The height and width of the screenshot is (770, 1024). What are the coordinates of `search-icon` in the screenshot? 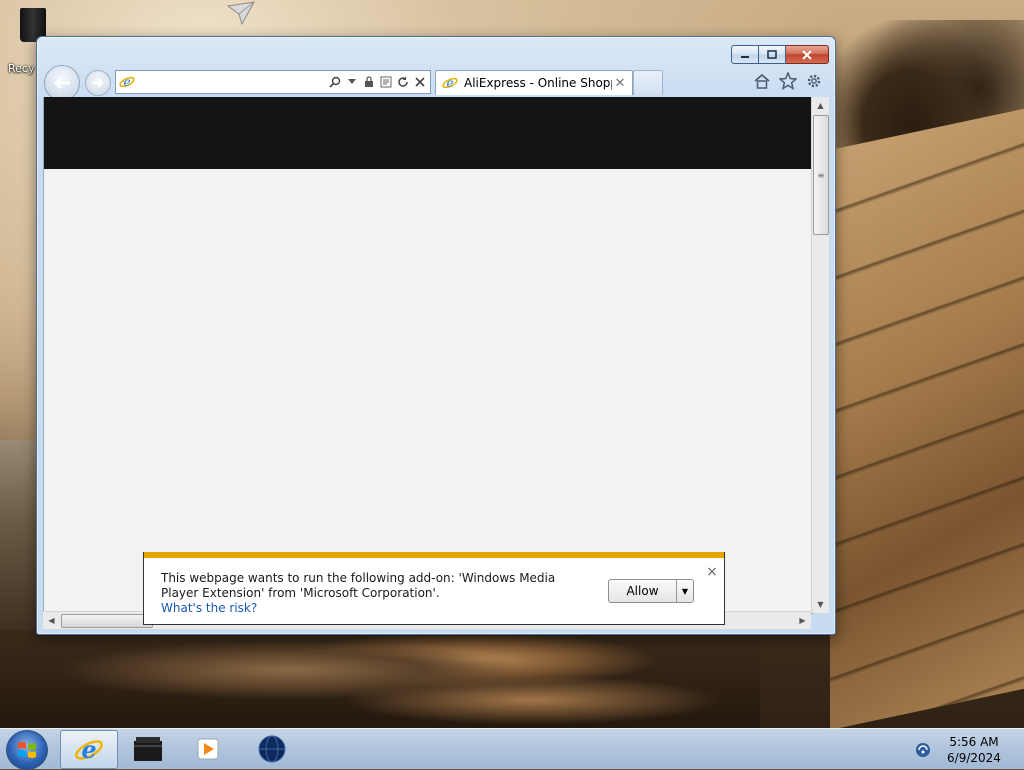 It's located at (335, 82).